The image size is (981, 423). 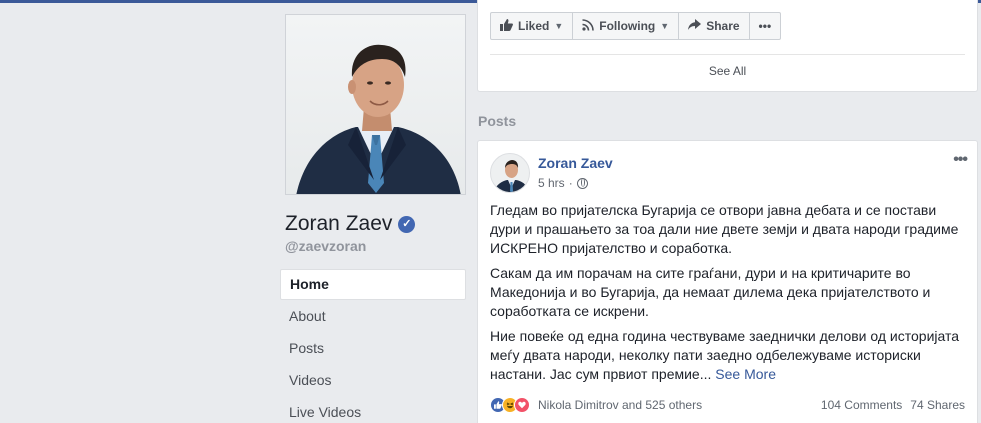 What do you see at coordinates (373, 284) in the screenshot?
I see `nav-item-home: Home` at bounding box center [373, 284].